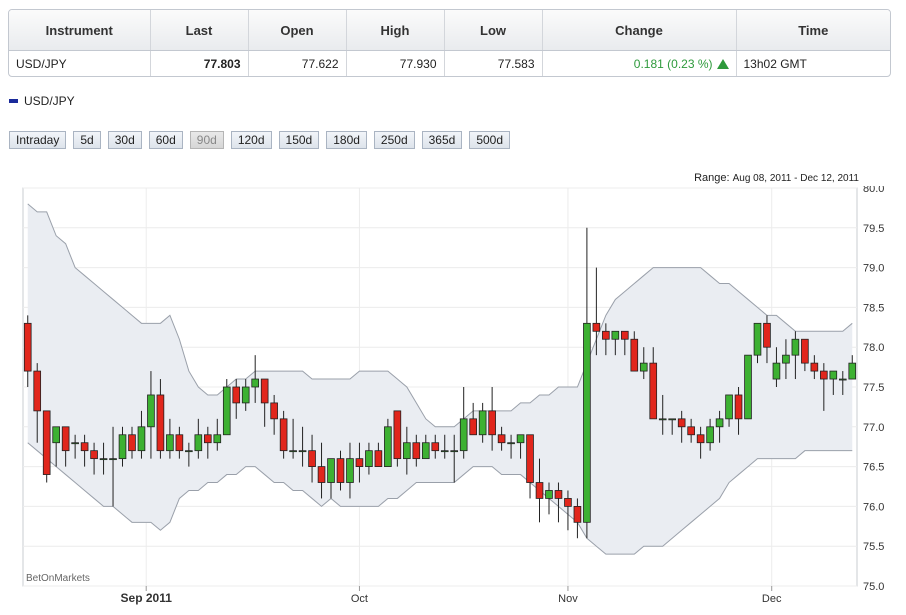 The width and height of the screenshot is (906, 615). What do you see at coordinates (395, 30) in the screenshot?
I see `header-high: High` at bounding box center [395, 30].